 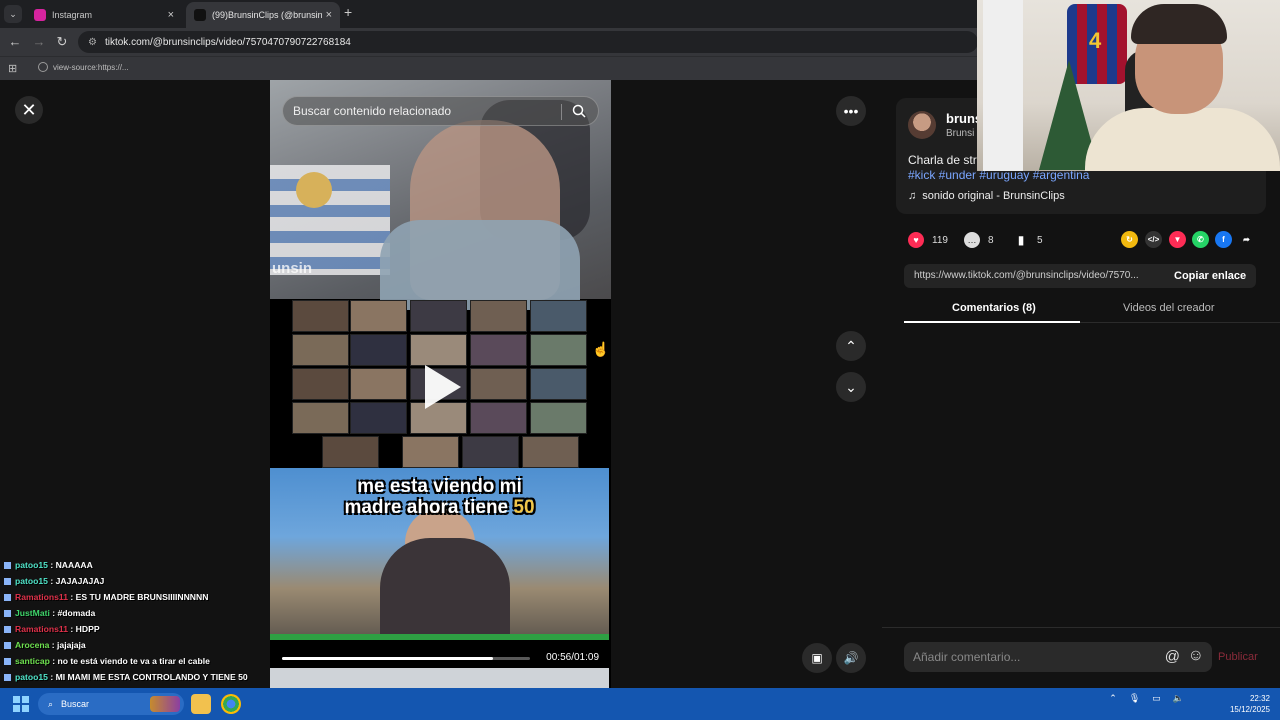 I want to click on chat-badge-icon, so click(x=7, y=613).